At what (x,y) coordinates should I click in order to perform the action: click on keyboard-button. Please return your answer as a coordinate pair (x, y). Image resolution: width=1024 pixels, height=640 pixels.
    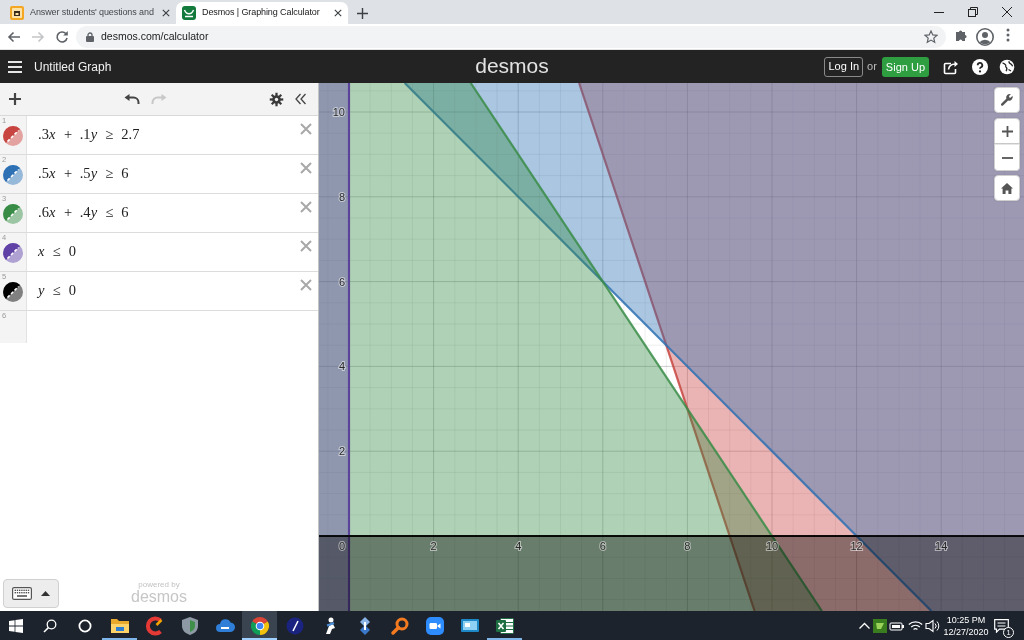
    Looking at the image, I should click on (31, 593).